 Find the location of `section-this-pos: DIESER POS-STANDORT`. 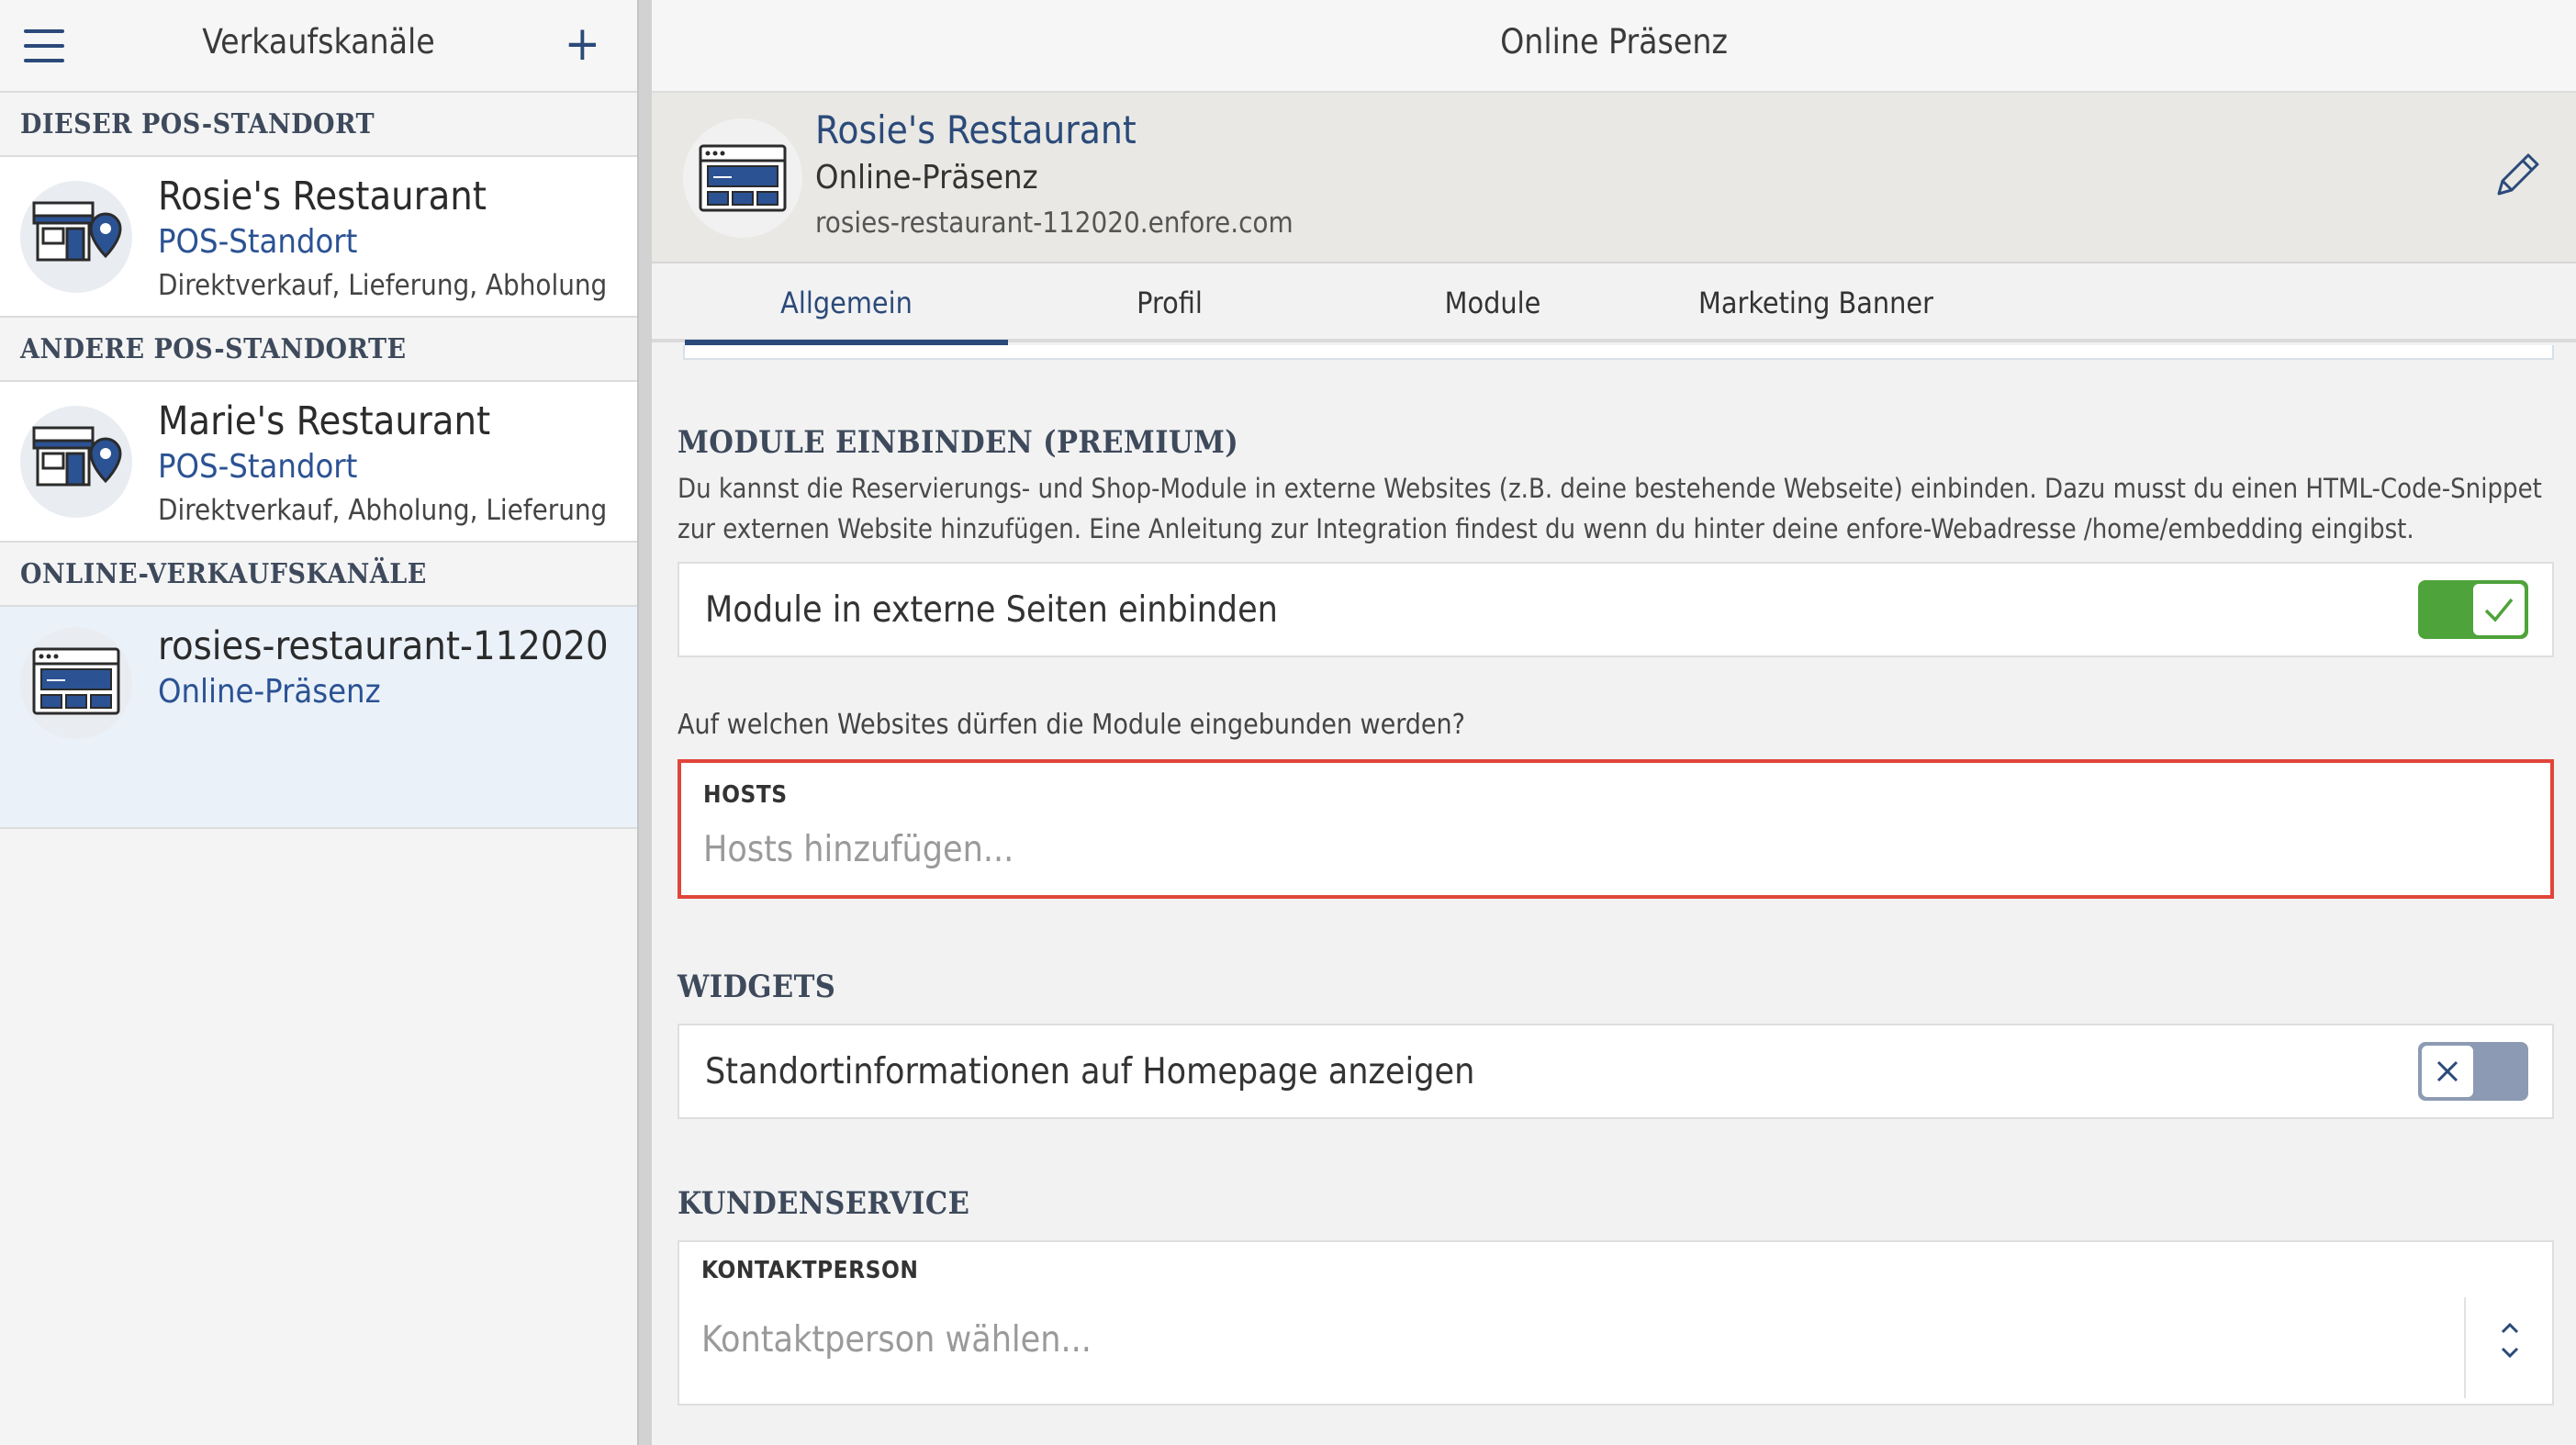

section-this-pos: DIESER POS-STANDORT is located at coordinates (318, 125).